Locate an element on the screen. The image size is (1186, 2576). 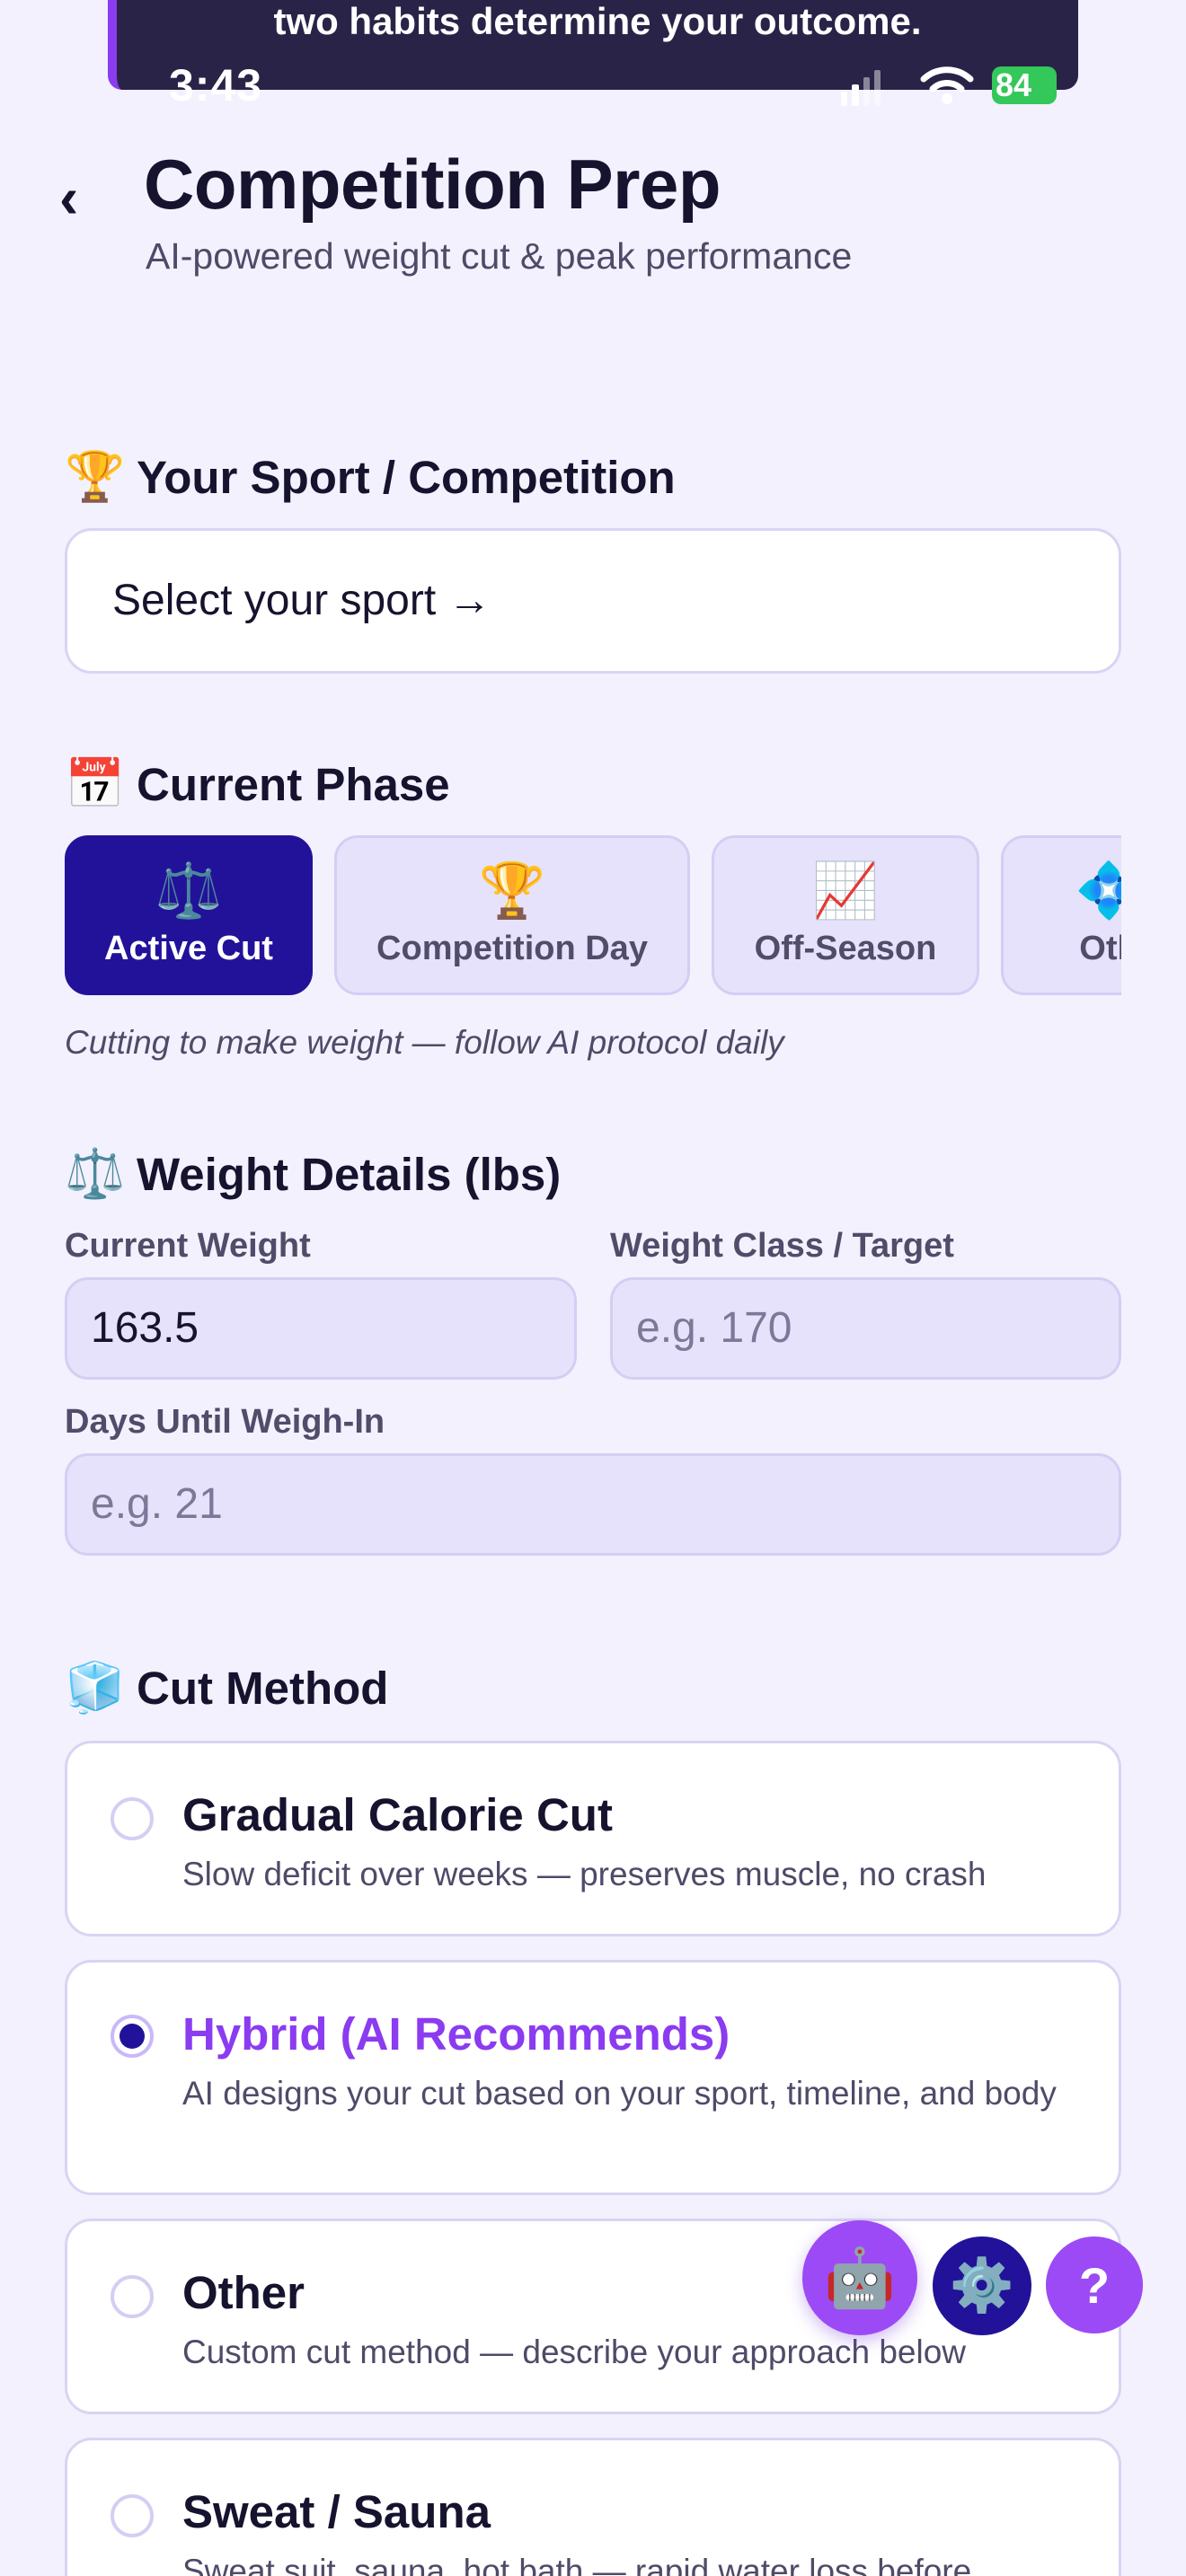
ice-cube-icon: 🧊 is located at coordinates (95, 1688).